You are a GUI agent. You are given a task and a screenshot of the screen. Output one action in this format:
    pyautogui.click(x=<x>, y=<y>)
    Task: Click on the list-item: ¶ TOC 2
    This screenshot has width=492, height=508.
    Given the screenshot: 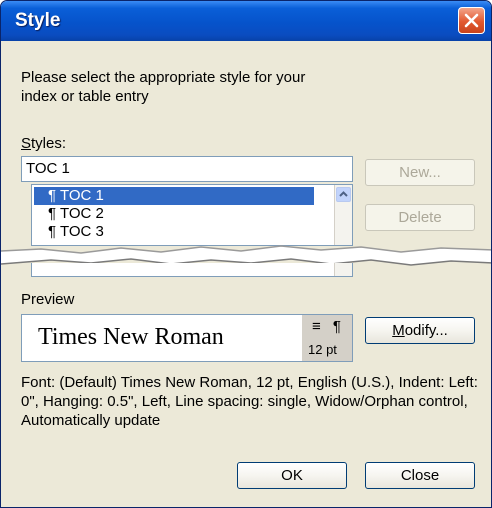 What is the action you would take?
    pyautogui.click(x=174, y=214)
    